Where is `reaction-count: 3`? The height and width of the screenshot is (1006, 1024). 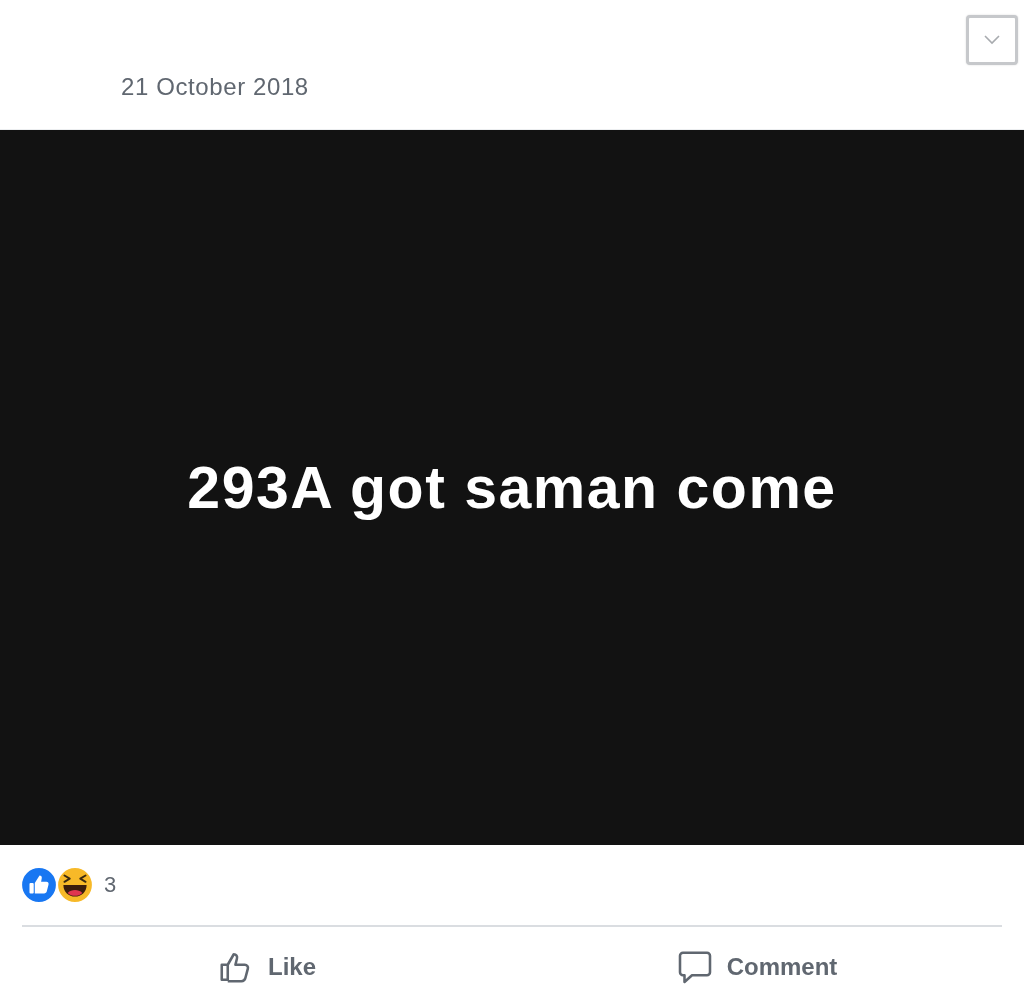
reaction-count: 3 is located at coordinates (110, 885).